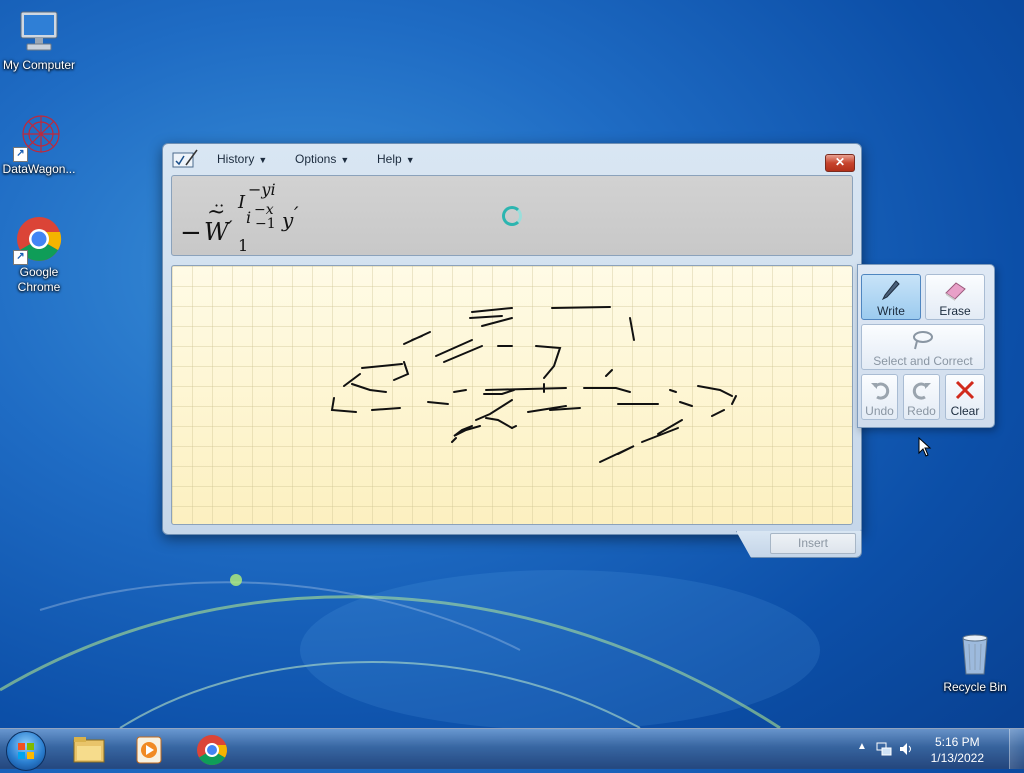 The image size is (1024, 773). Describe the element at coordinates (512, 749) in the screenshot. I see `taskbar: ▲ 5:16 PM 1/13/2022` at that location.